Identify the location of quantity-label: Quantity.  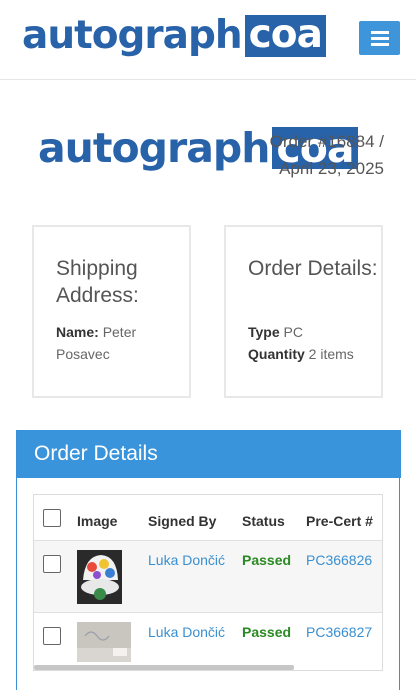
(276, 354).